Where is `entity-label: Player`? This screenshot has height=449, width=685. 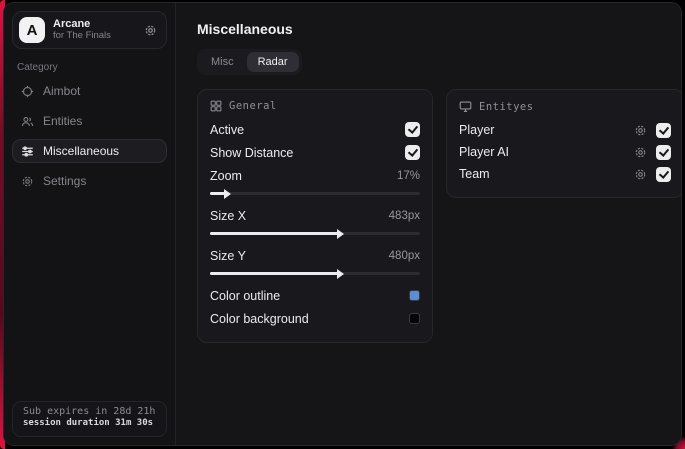 entity-label: Player is located at coordinates (477, 130).